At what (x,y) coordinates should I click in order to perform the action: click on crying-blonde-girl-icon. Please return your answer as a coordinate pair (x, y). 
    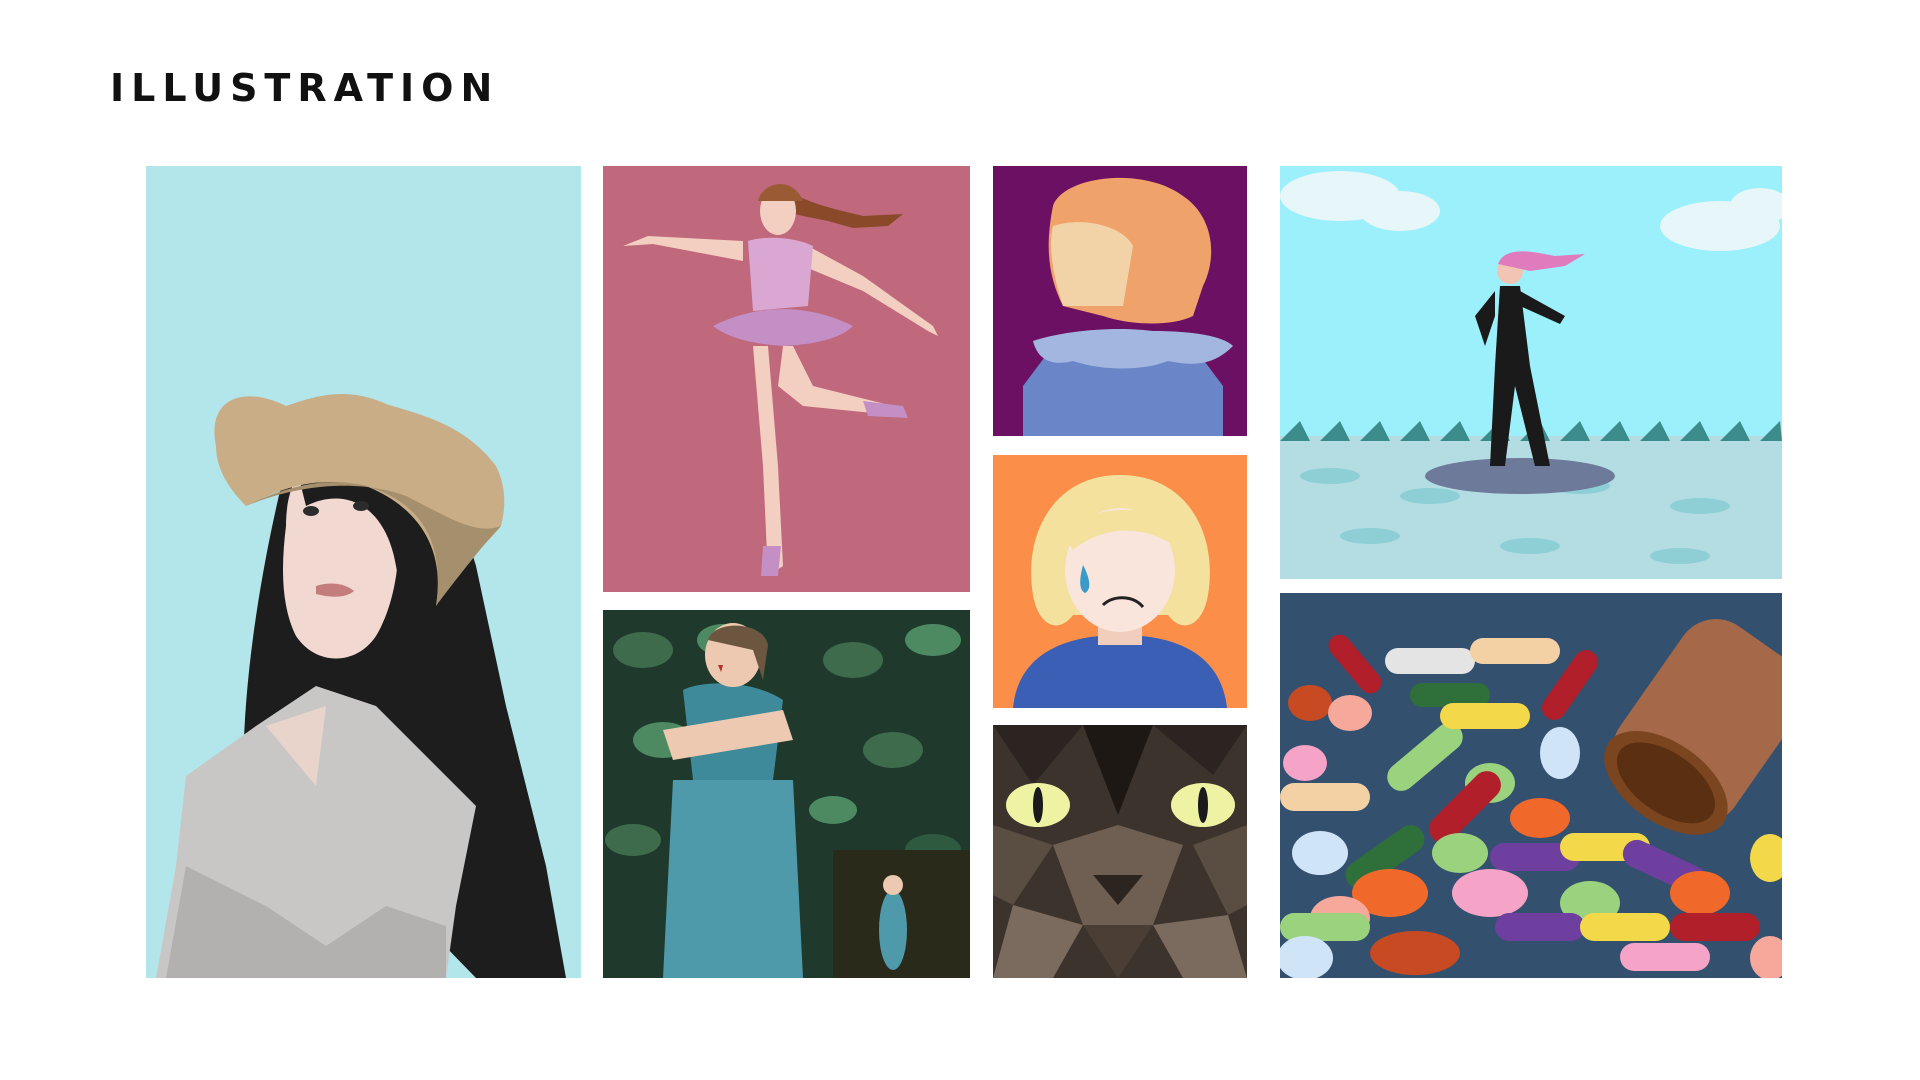
    Looking at the image, I should click on (1120, 581).